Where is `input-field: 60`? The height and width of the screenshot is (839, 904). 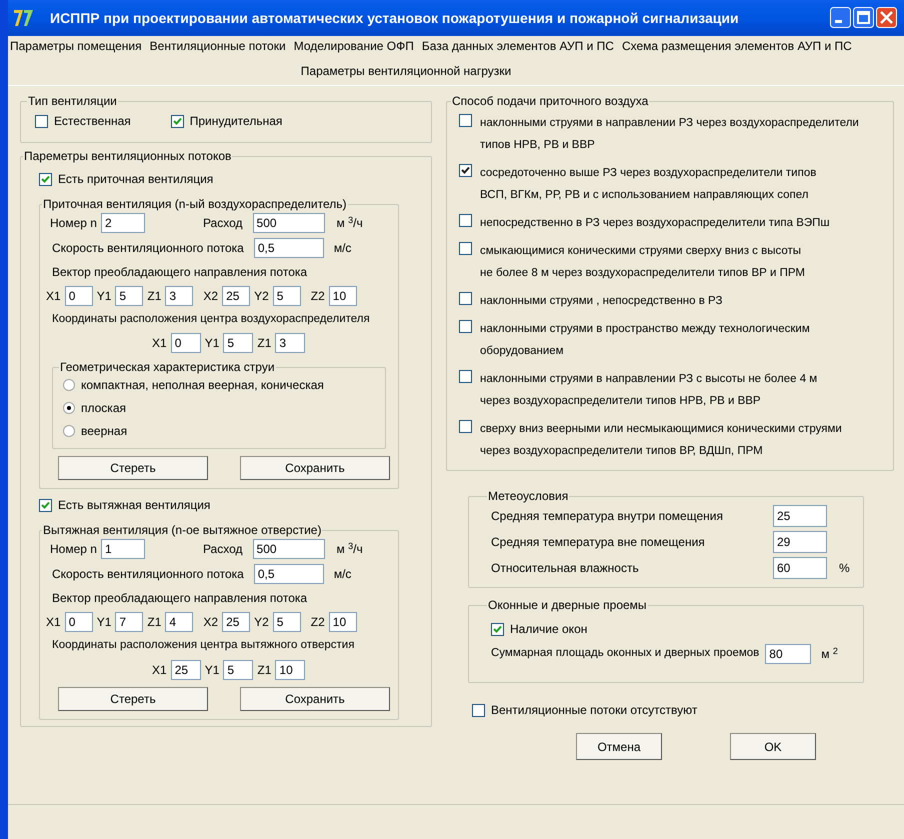 input-field: 60 is located at coordinates (800, 568).